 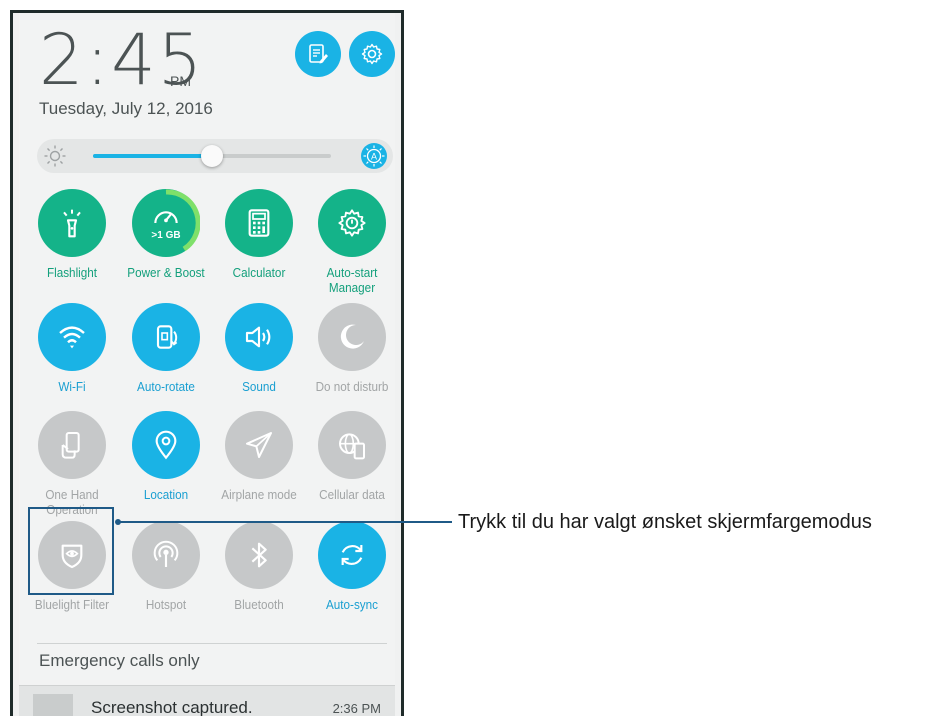 I want to click on hotspot-icon, so click(x=166, y=553).